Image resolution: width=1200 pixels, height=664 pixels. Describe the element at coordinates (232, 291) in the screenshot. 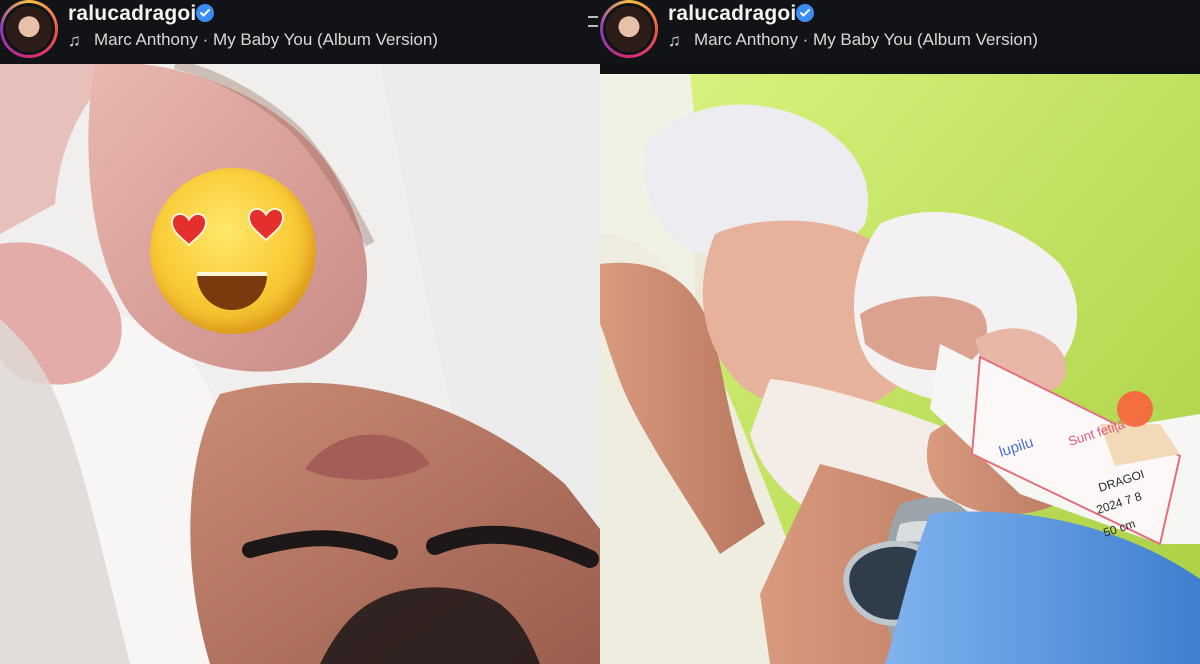

I see `emoji-mouth` at that location.